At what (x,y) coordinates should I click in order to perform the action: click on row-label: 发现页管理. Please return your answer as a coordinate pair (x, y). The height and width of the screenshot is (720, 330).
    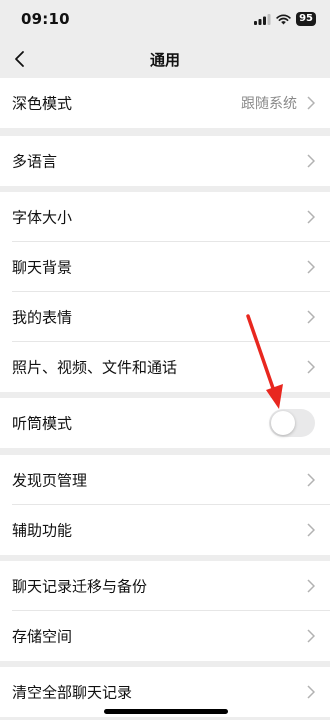
    Looking at the image, I should click on (50, 480).